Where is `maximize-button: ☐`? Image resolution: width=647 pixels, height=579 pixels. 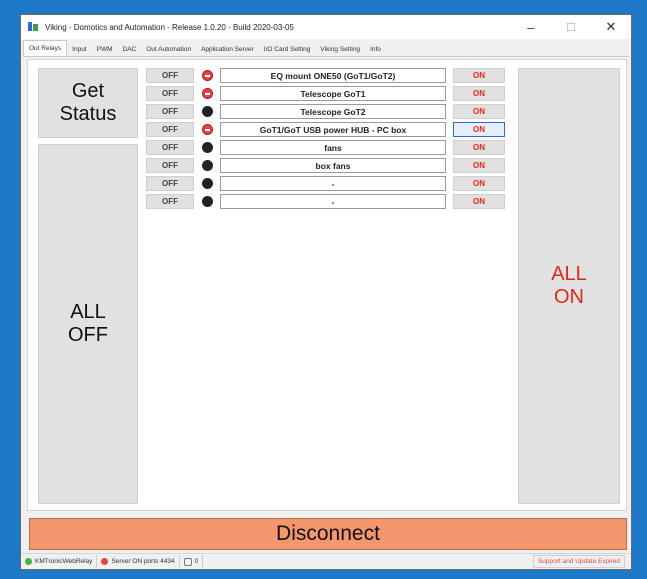 maximize-button: ☐ is located at coordinates (571, 27).